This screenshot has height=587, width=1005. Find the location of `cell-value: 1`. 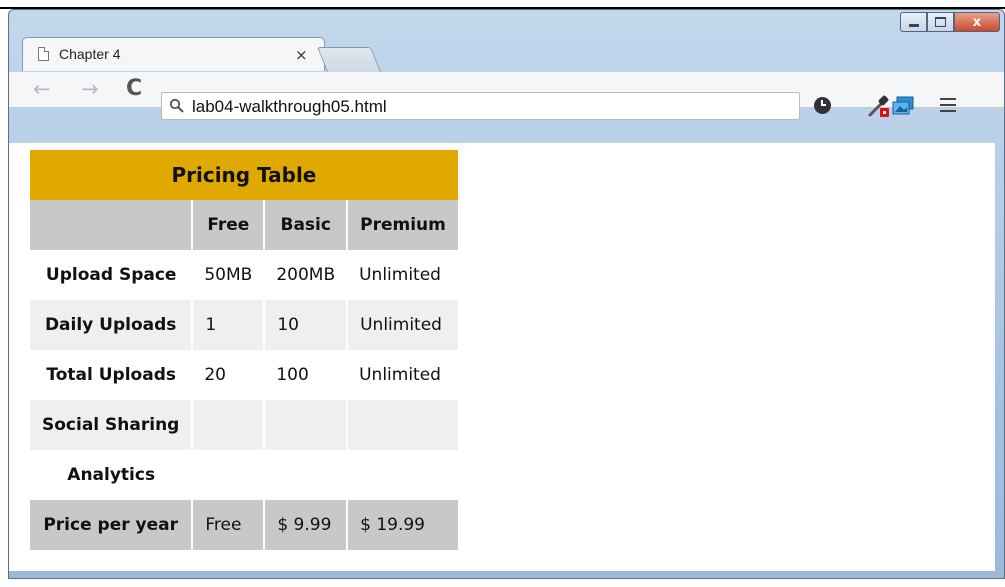

cell-value: 1 is located at coordinates (228, 325).